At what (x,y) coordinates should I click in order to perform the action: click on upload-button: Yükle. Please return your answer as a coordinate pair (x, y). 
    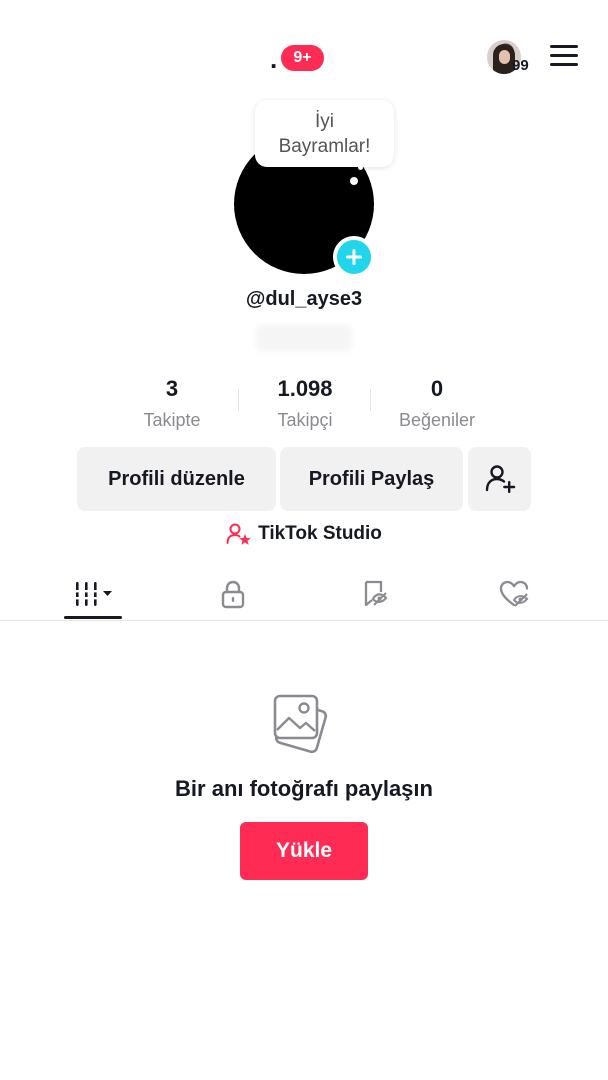
    Looking at the image, I should click on (304, 851).